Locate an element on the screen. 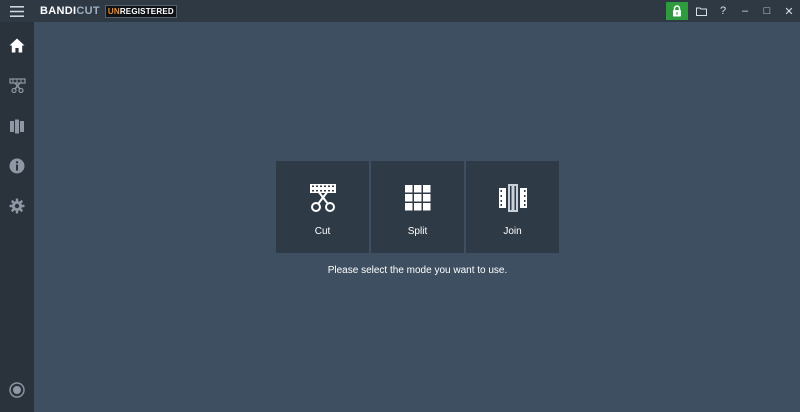 The width and height of the screenshot is (800, 412). hamburger-menu-icon is located at coordinates (17, 11).